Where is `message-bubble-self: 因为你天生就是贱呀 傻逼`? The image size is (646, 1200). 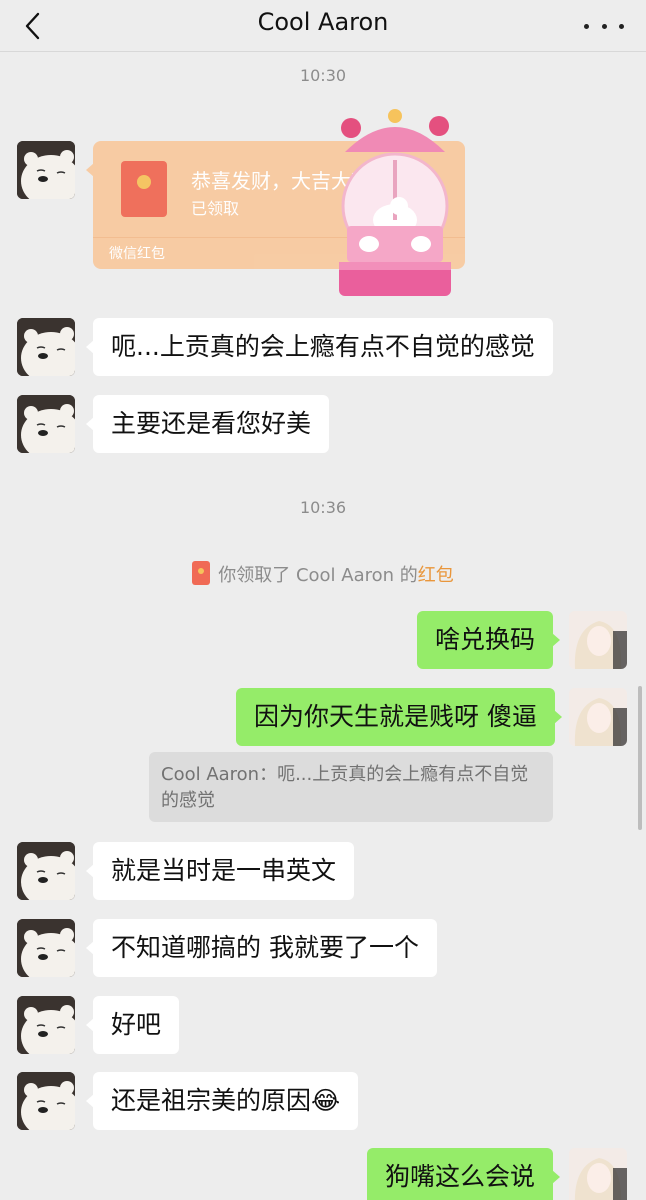
message-bubble-self: 因为你天生就是贱呀 傻逼 is located at coordinates (399, 717).